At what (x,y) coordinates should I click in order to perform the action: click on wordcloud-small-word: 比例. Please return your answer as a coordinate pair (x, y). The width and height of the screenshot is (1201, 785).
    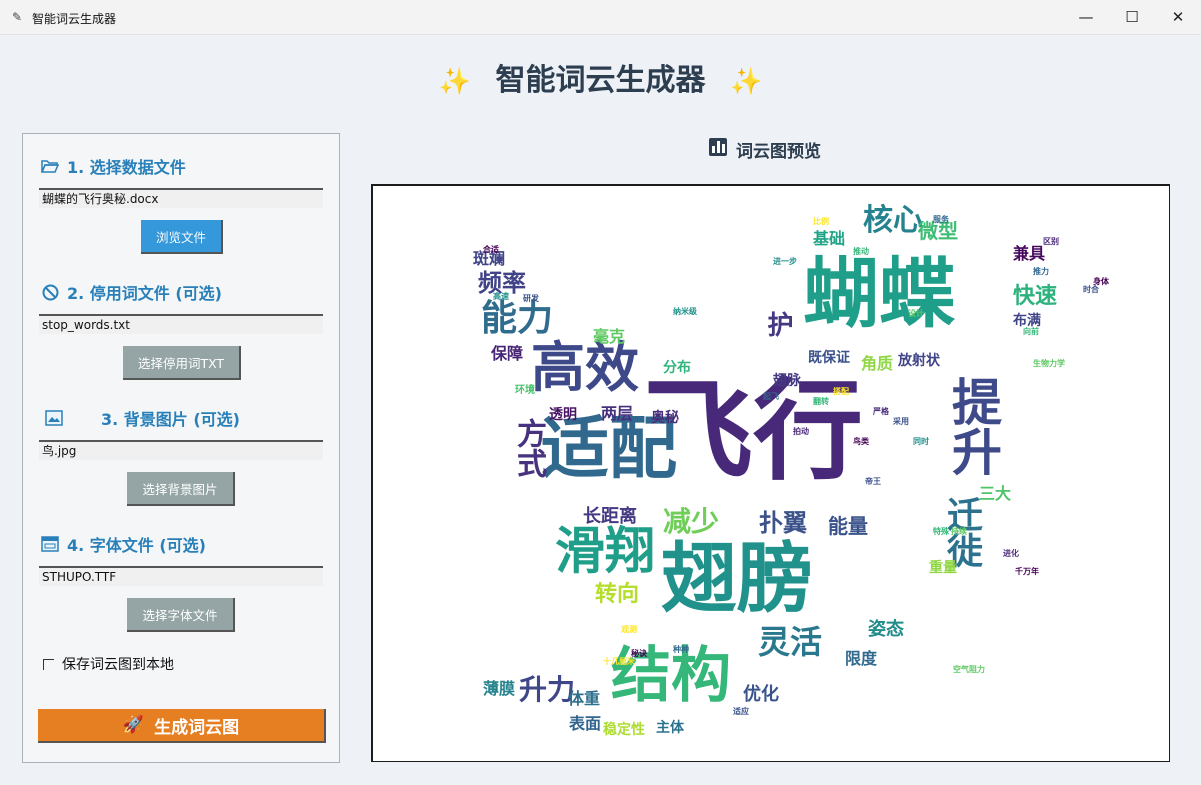
    Looking at the image, I should click on (821, 221).